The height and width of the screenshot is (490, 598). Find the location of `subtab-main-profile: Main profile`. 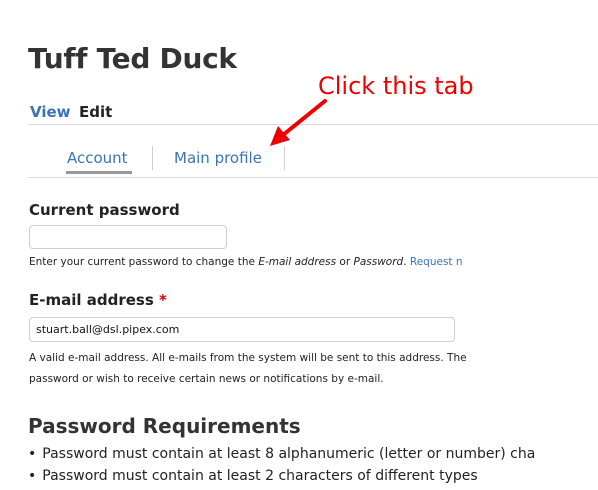

subtab-main-profile: Main profile is located at coordinates (218, 158).